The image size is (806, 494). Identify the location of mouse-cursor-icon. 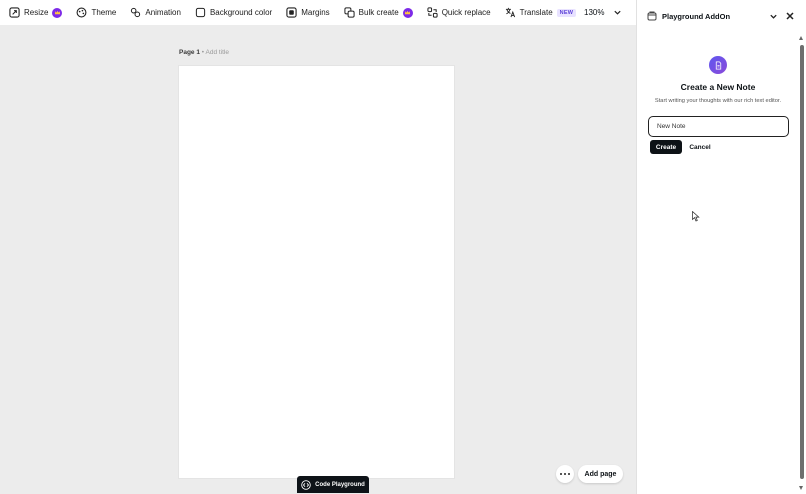
(696, 216).